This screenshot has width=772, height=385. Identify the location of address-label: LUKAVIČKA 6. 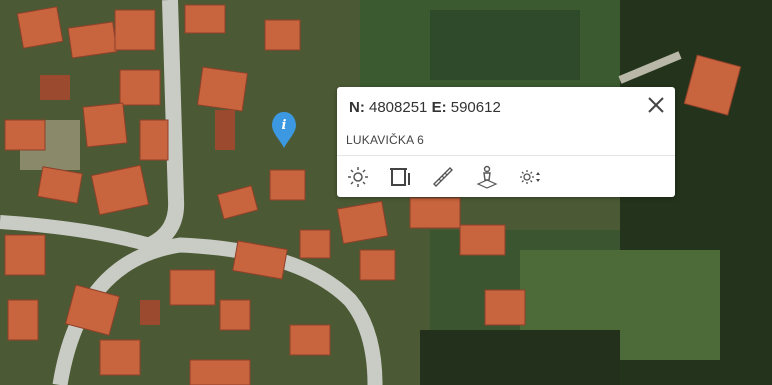
(385, 140).